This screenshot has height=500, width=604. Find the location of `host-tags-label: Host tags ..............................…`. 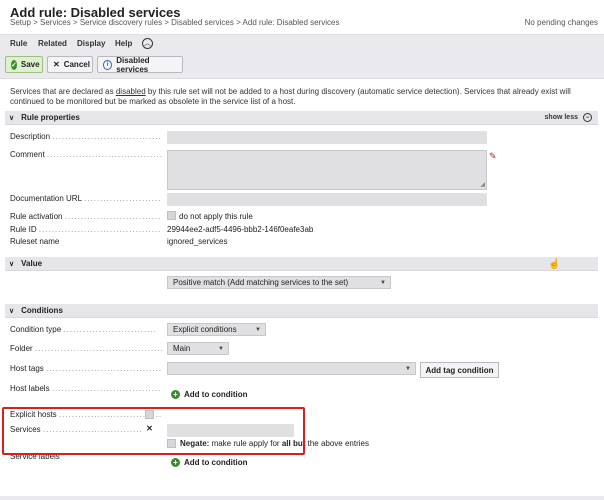

host-tags-label: Host tags ..............................… is located at coordinates (86, 368).